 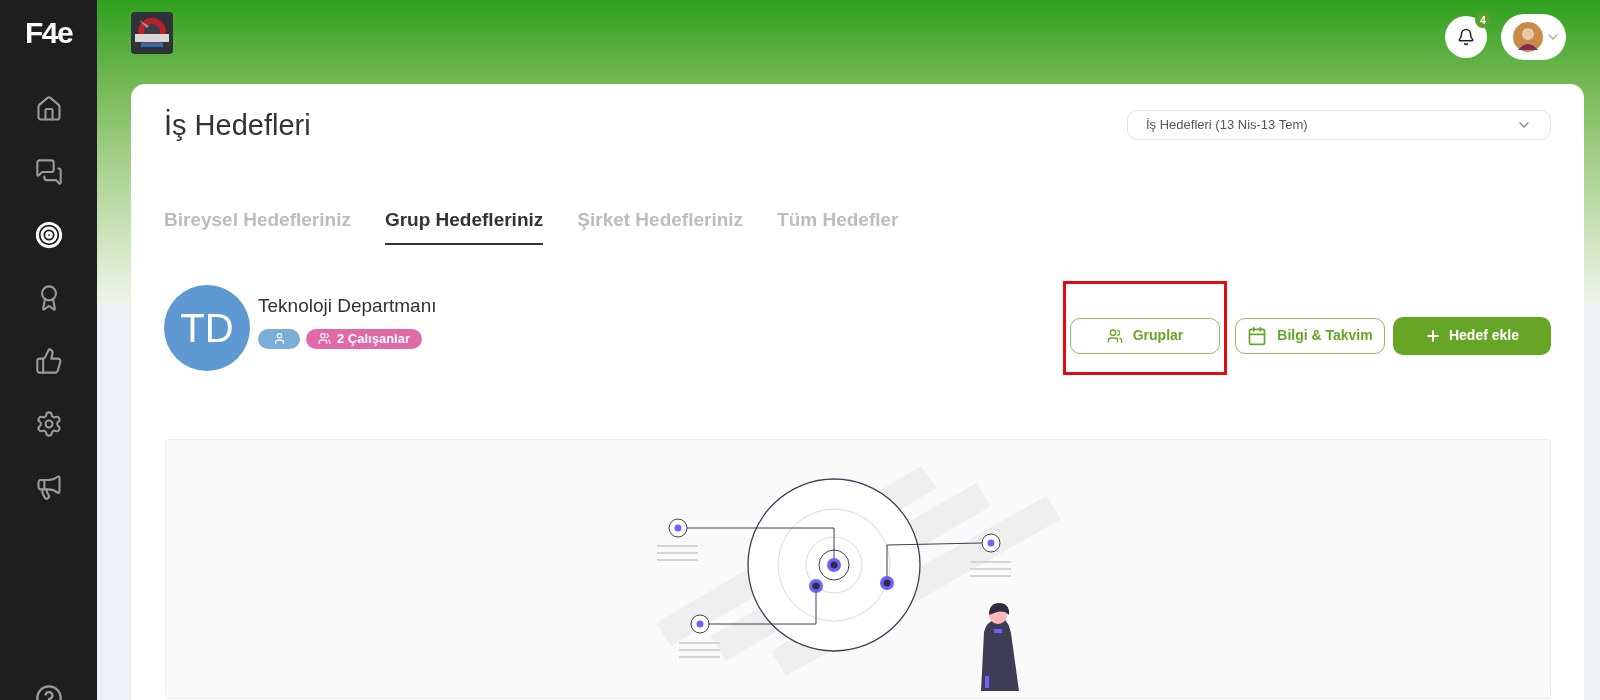 I want to click on group-name: Teknoloji Departmanı, so click(x=347, y=306).